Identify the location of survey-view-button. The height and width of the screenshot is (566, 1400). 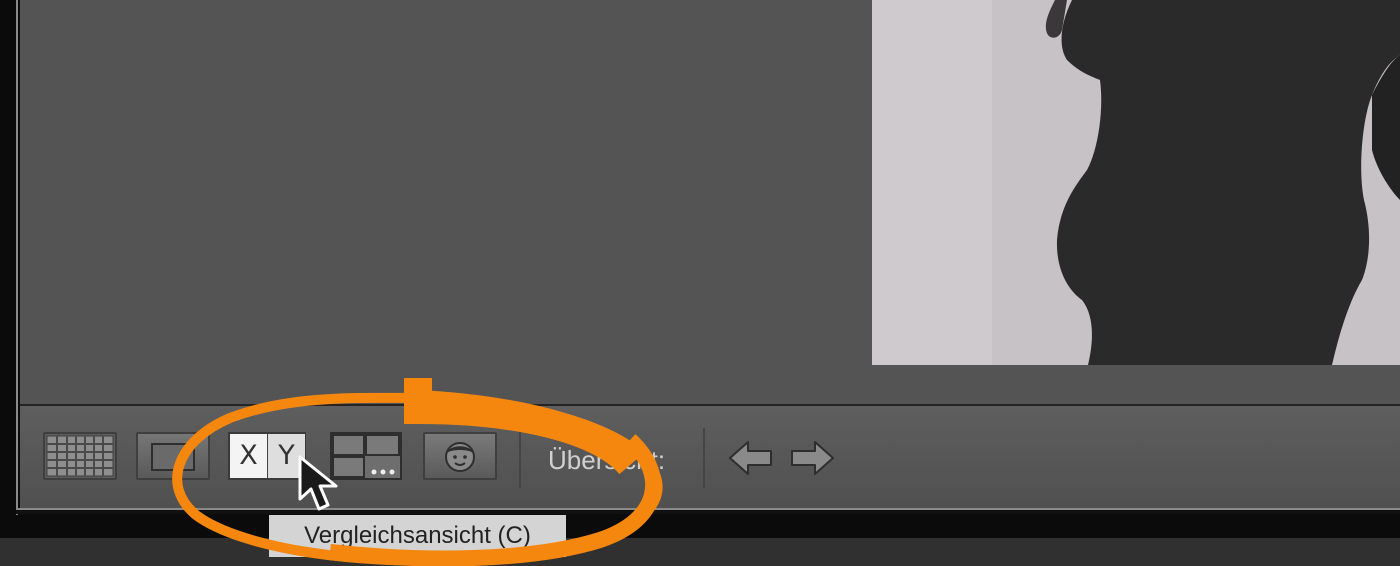
(366, 456).